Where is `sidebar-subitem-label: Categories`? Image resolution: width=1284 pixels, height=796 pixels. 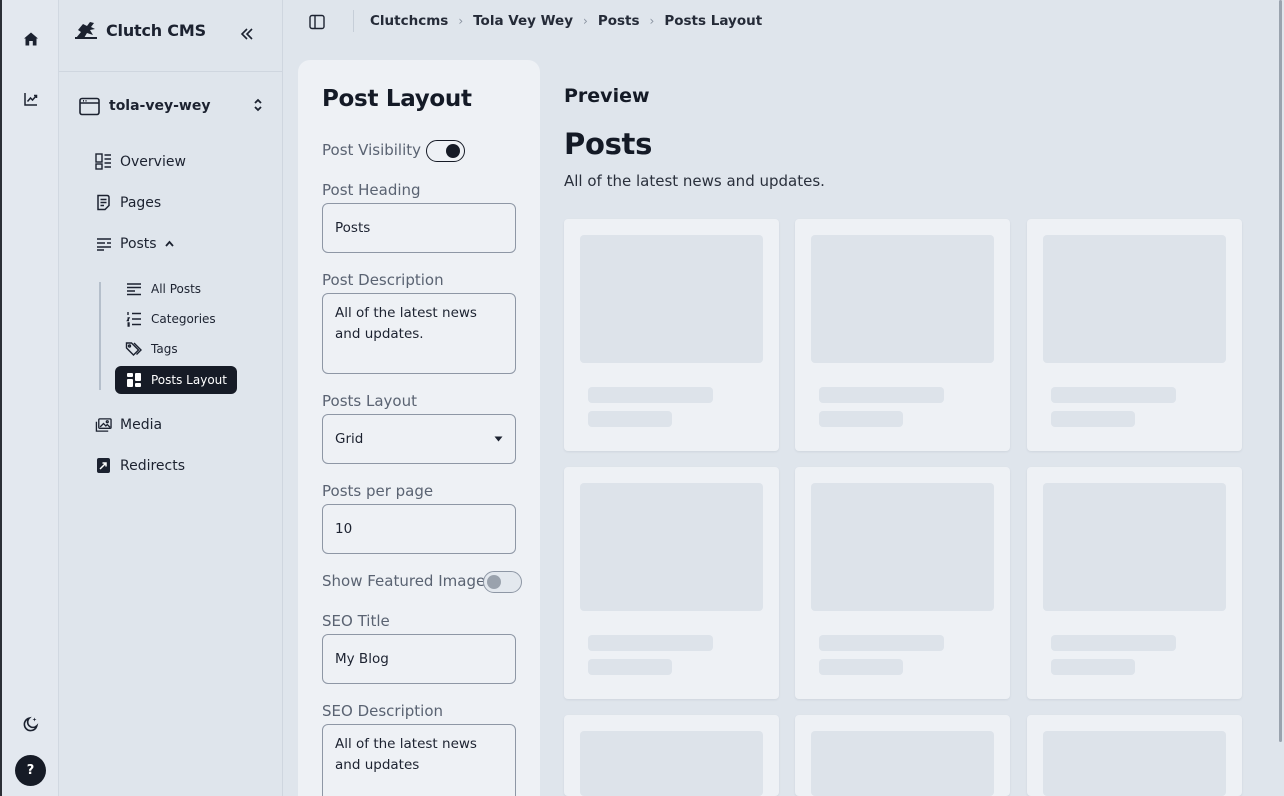 sidebar-subitem-label: Categories is located at coordinates (183, 319).